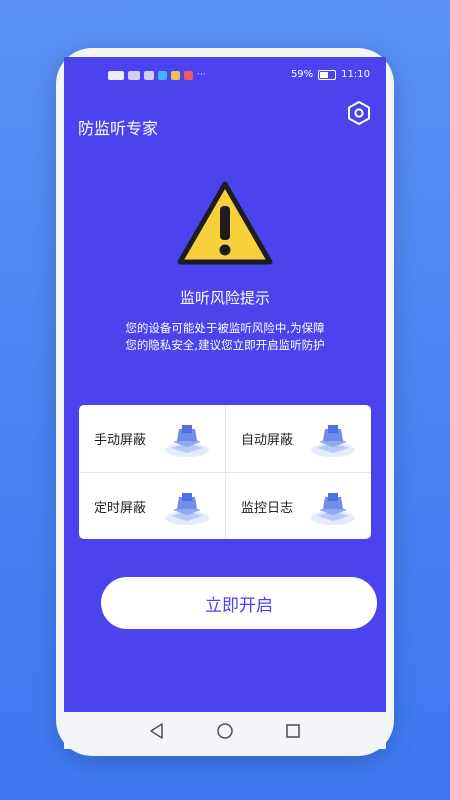 The width and height of the screenshot is (450, 800). I want to click on feature-auto-block: 自动屏蔽, so click(298, 438).